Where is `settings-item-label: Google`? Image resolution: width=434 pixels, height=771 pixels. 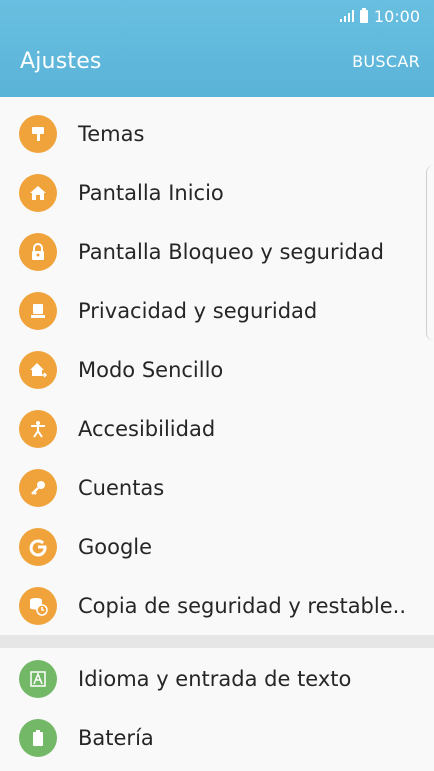
settings-item-label: Google is located at coordinates (115, 546).